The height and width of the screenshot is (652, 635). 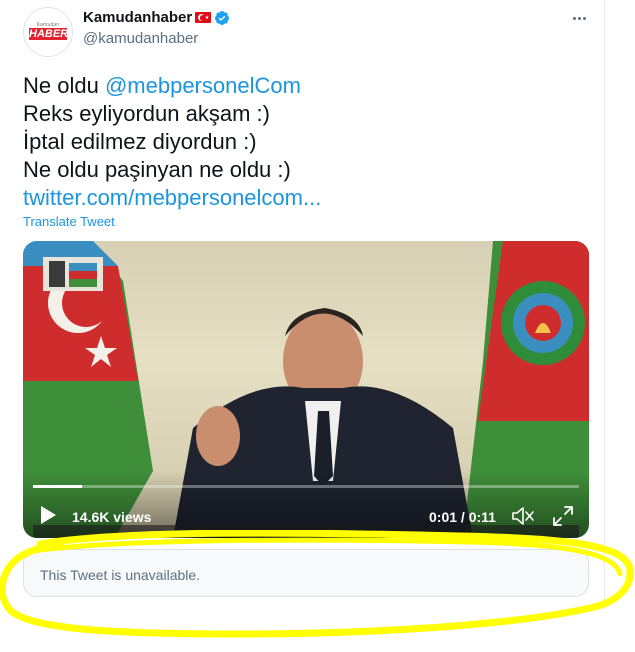 I want to click on video-time: 0:01 / 0:11, so click(x=462, y=517).